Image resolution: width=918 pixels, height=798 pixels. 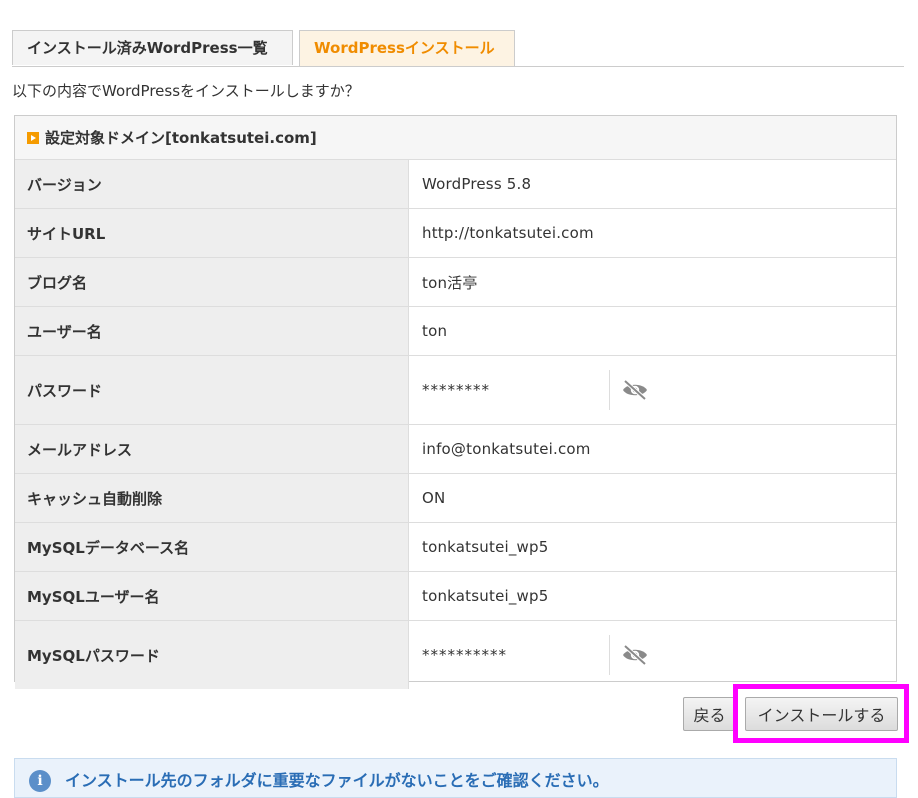 I want to click on row-version: バージョン WordPress 5.8, so click(x=455, y=184).